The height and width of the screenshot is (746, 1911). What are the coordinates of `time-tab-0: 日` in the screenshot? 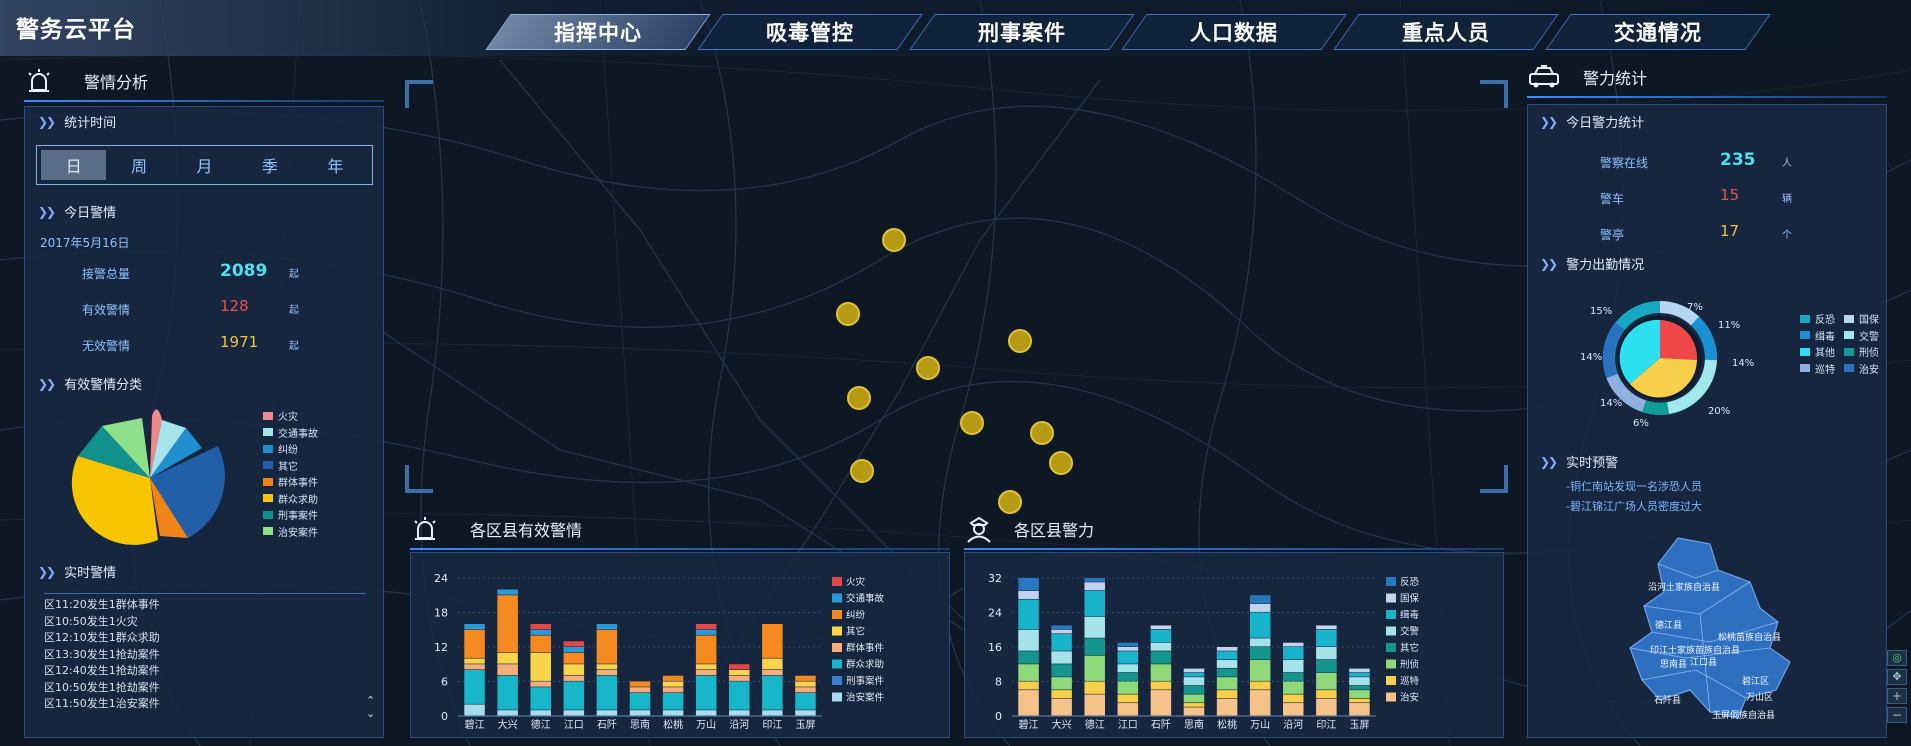 It's located at (74, 165).